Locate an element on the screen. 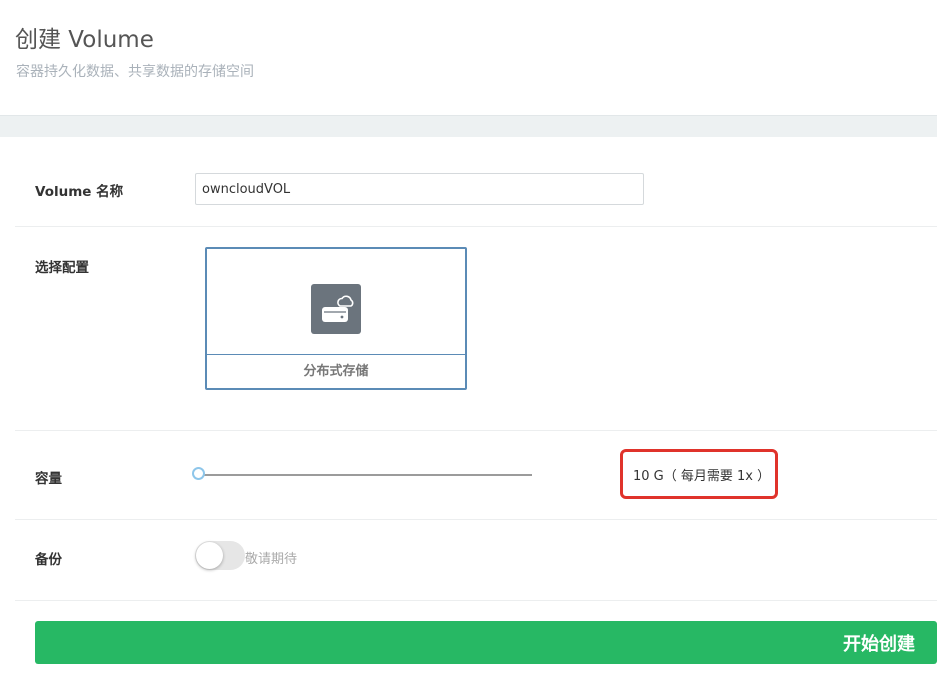 This screenshot has width=937, height=678. capacity-value-readout: 10 G（ 每月需要 1x ） is located at coordinates (699, 474).